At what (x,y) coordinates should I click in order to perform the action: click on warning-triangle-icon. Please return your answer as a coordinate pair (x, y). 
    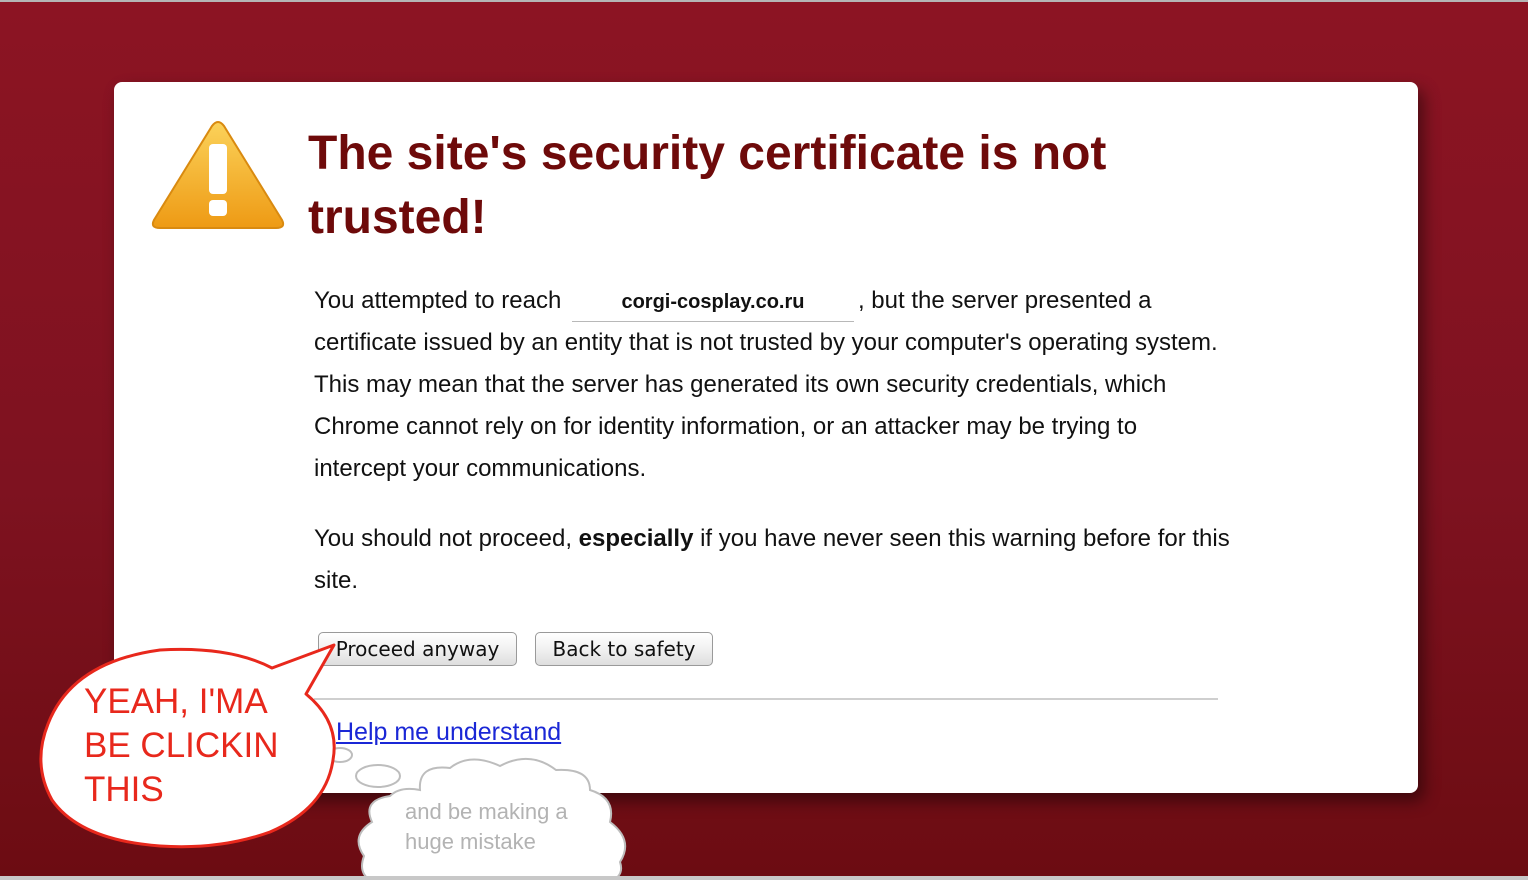
    Looking at the image, I should click on (218, 175).